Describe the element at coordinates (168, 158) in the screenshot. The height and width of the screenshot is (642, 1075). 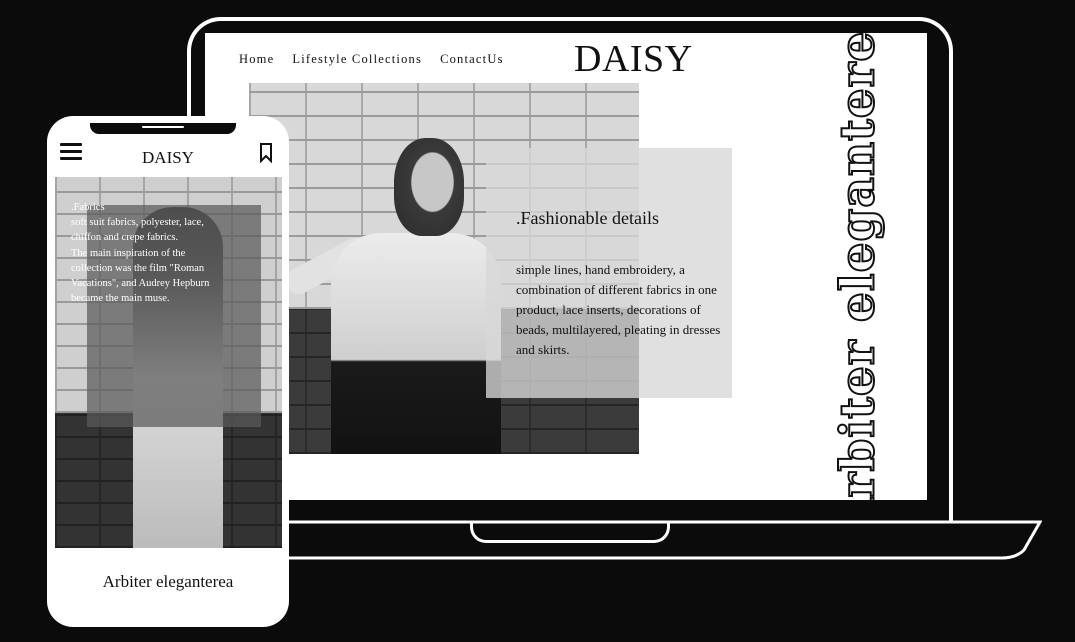
I see `phone-brand-logo: DAISY` at that location.